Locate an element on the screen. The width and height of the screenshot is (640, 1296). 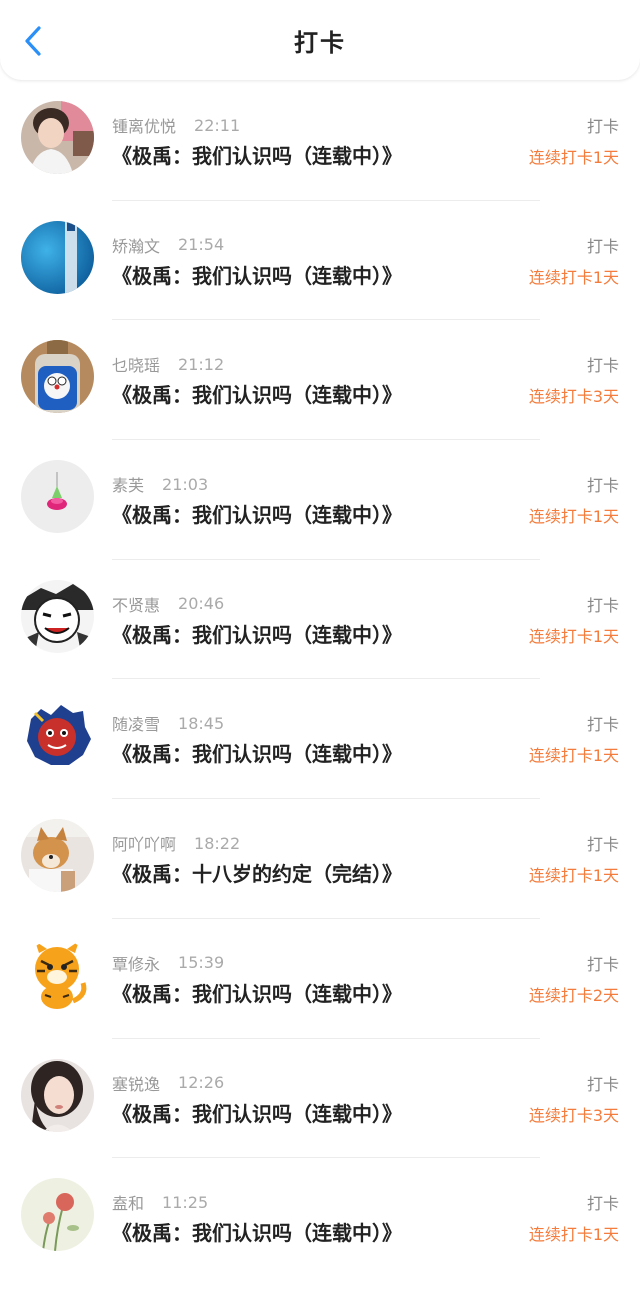
user-meta: 覃修永 15:39 is located at coordinates (168, 963).